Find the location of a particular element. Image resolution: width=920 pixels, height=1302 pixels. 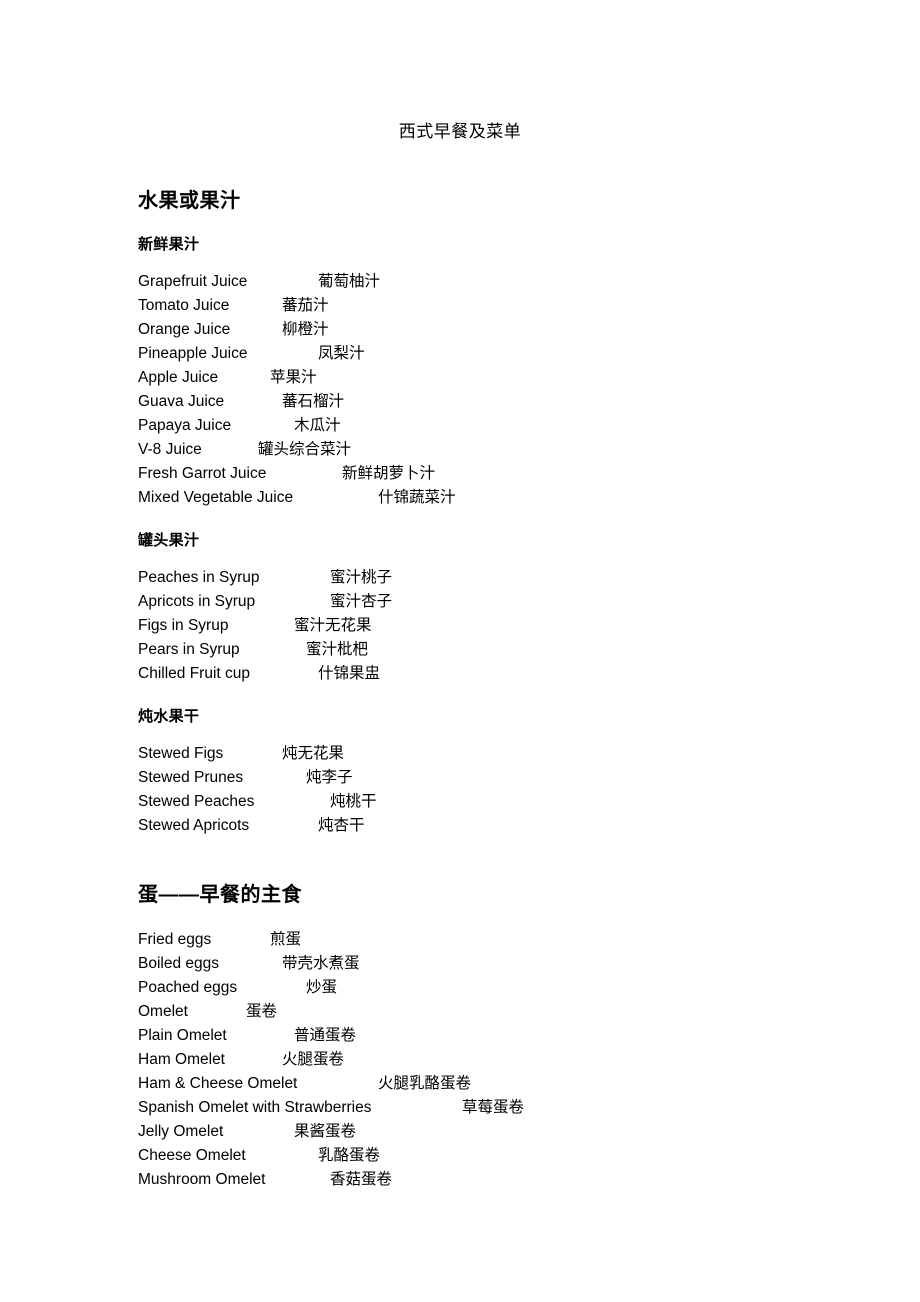

menu-item-name-en: Peaches in Syrup is located at coordinates (199, 577).